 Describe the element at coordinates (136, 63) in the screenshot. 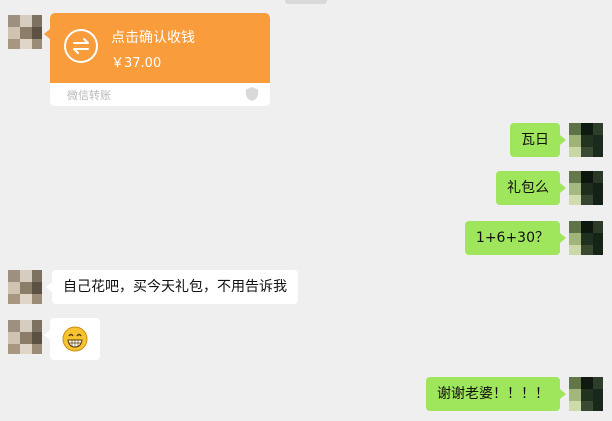

I see `transfer-amount: ￥37.00` at that location.